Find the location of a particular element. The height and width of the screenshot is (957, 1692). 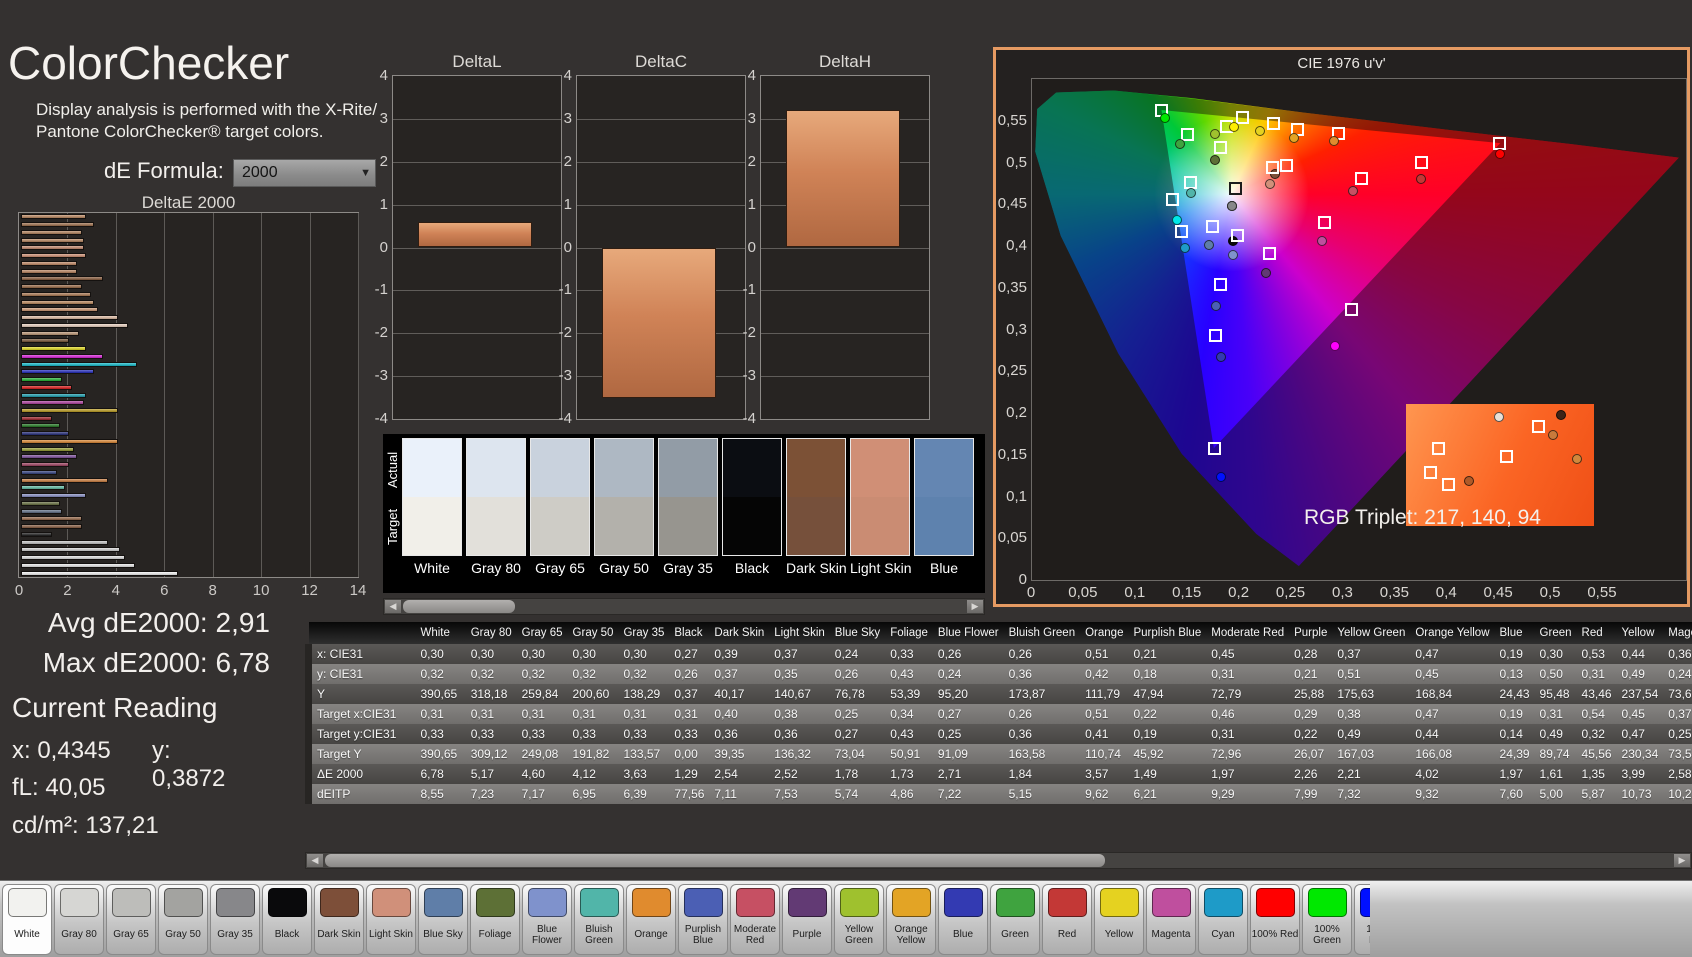

patch-button-green: Green is located at coordinates (1015, 919).